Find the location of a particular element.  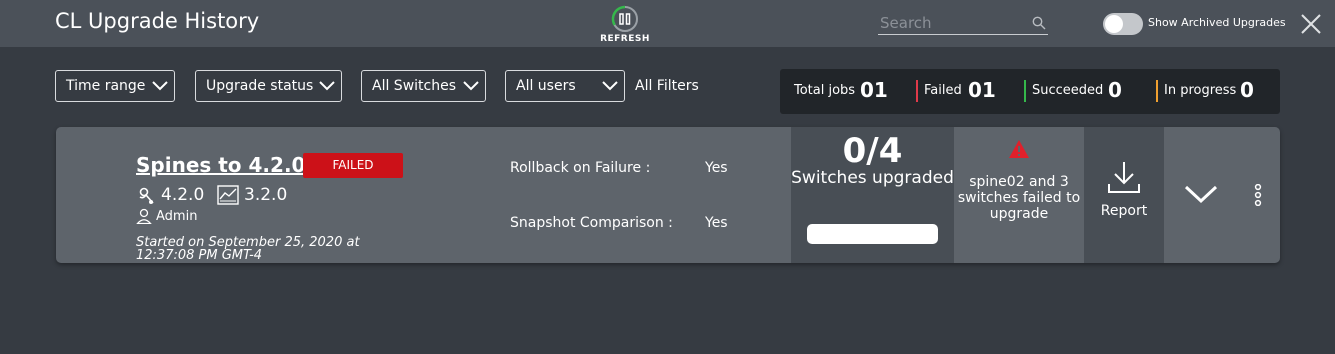

report-button: Report is located at coordinates (1124, 195).